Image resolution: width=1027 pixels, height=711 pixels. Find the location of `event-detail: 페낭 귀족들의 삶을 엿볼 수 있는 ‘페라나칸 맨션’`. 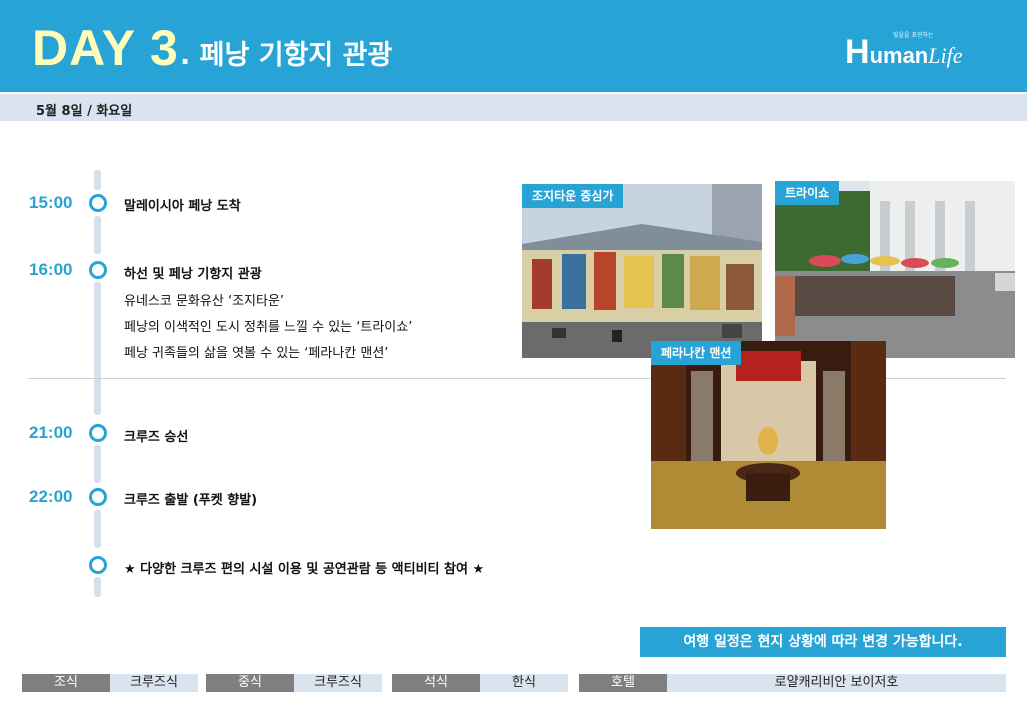

event-detail: 페낭 귀족들의 삶을 엿볼 수 있는 ‘페라나칸 맨션’ is located at coordinates (256, 353).